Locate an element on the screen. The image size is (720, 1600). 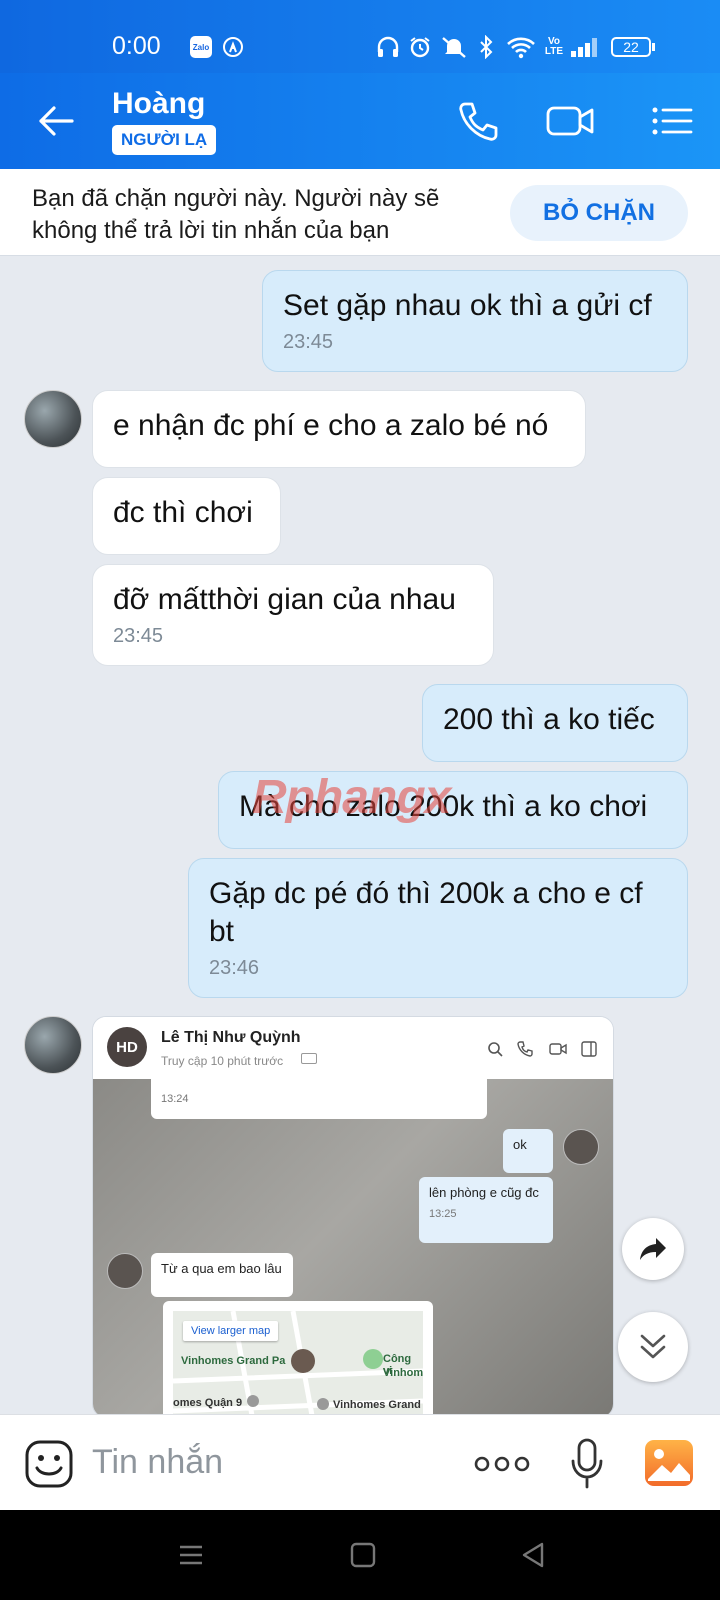
view-larger-map-link: View larger map is located at coordinates (231, 1331).